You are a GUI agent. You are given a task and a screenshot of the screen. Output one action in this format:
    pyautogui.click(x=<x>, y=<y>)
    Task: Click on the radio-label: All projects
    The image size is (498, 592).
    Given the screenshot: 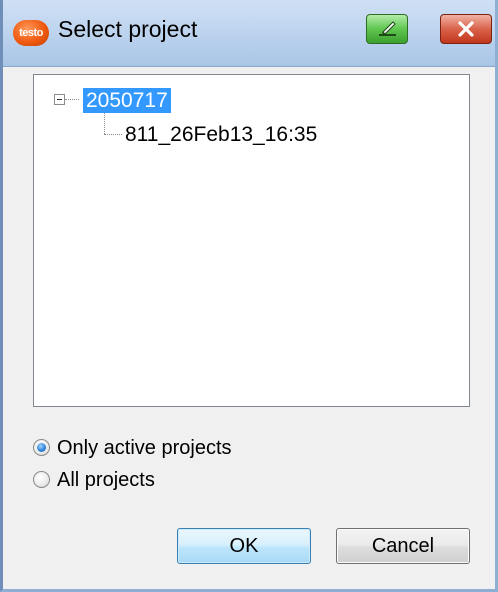 What is the action you would take?
    pyautogui.click(x=106, y=480)
    